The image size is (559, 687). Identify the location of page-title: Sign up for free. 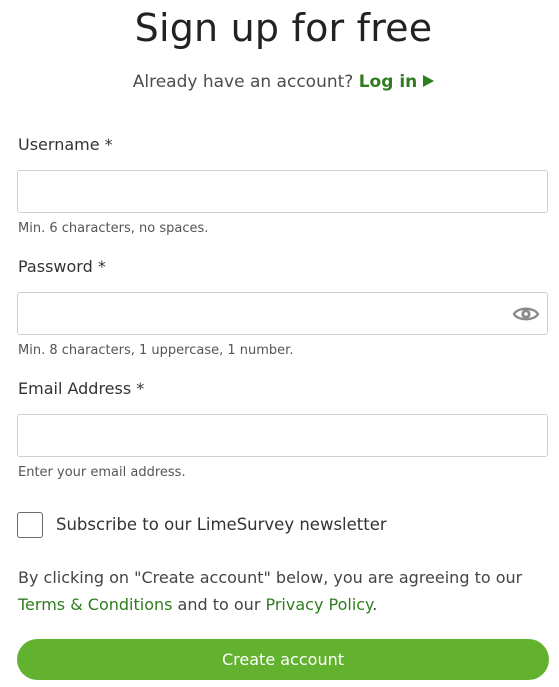
(283, 28).